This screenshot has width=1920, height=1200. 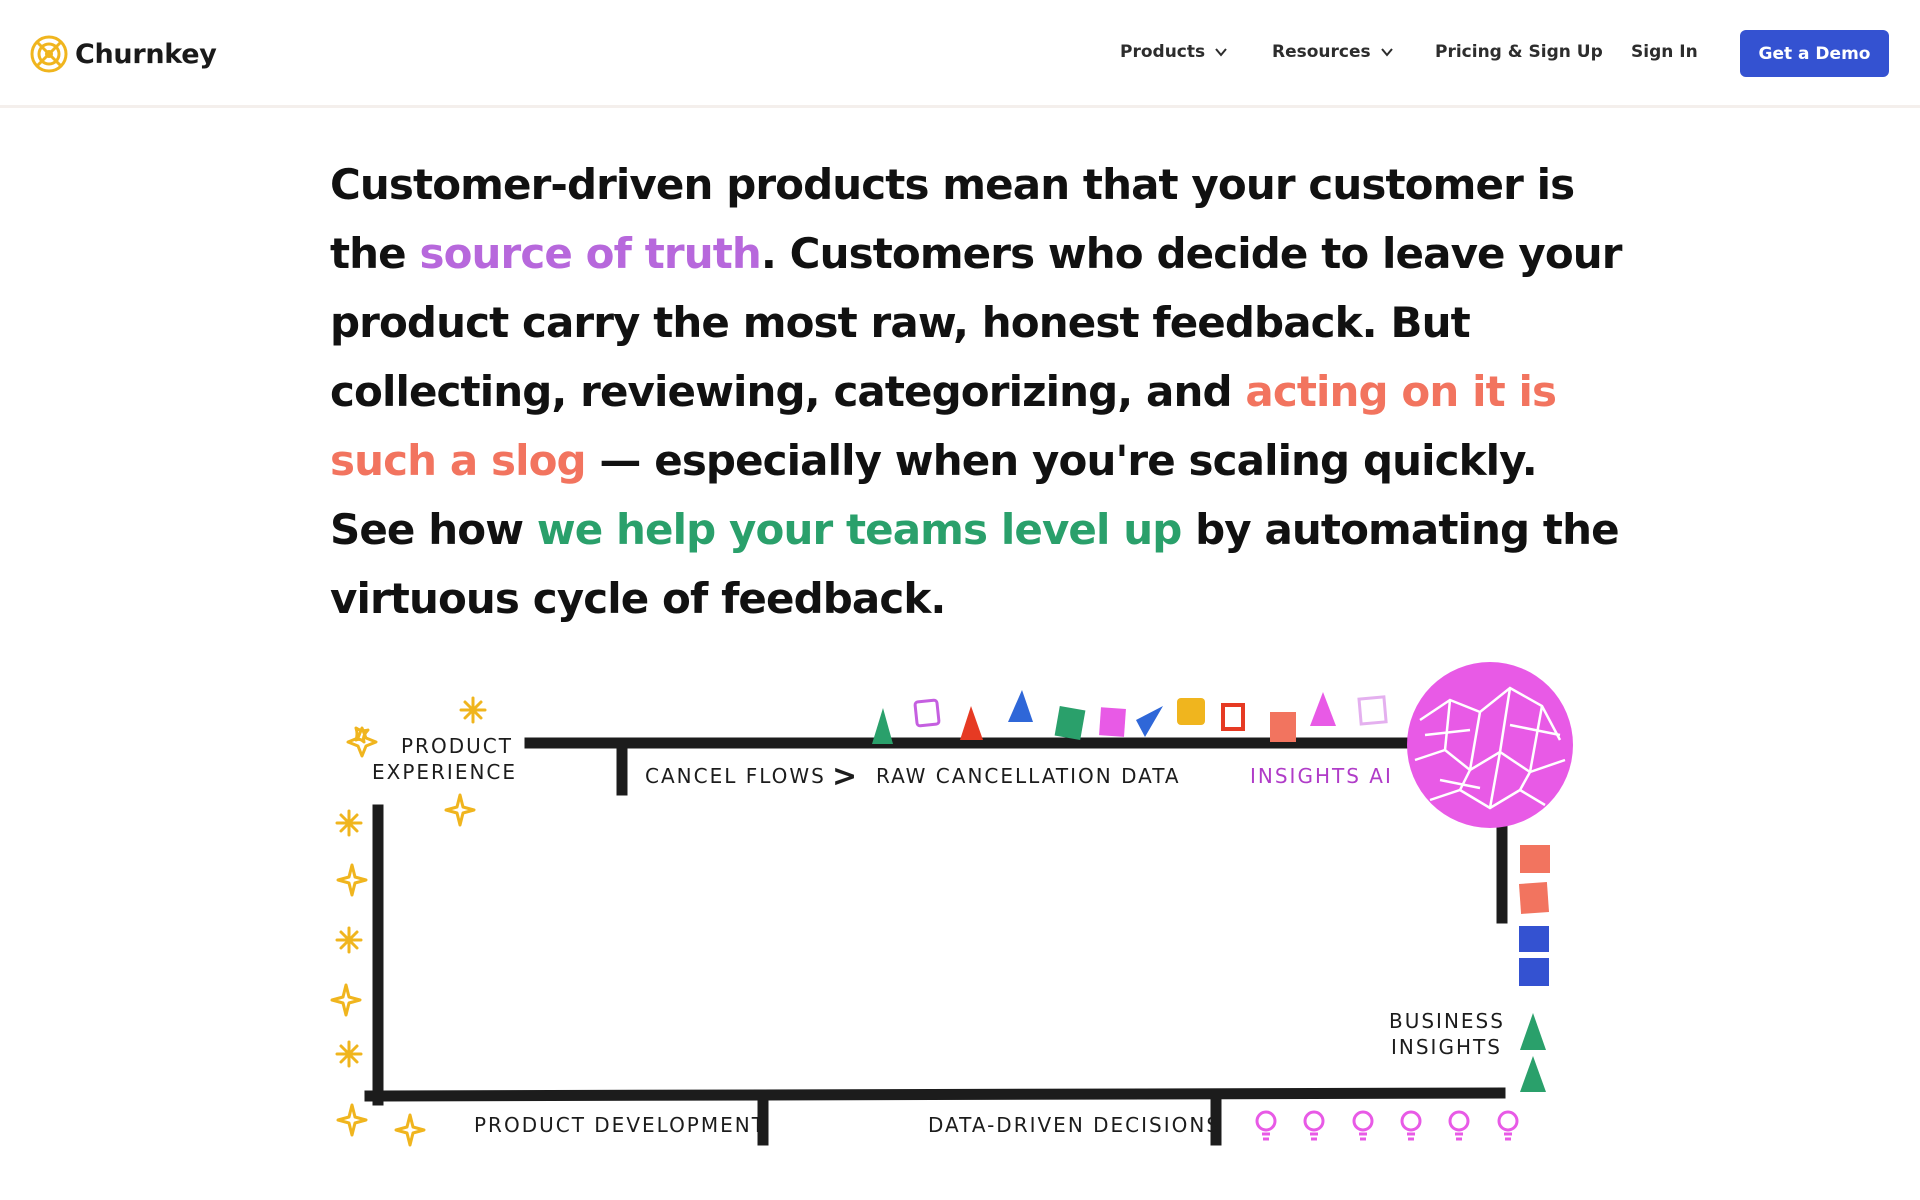 What do you see at coordinates (1321, 52) in the screenshot?
I see `nav-resources-label: Resources` at bounding box center [1321, 52].